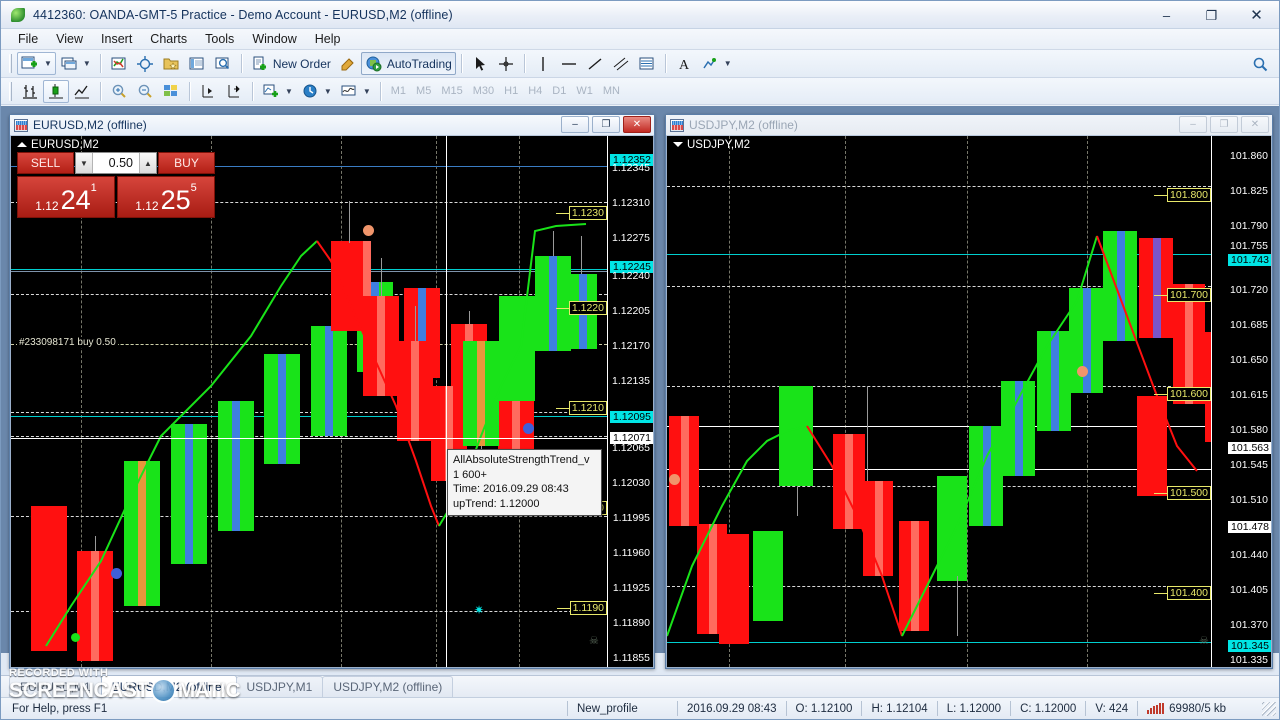 This screenshot has height=720, width=1280. I want to click on profiles-button: ▼, so click(75, 63).